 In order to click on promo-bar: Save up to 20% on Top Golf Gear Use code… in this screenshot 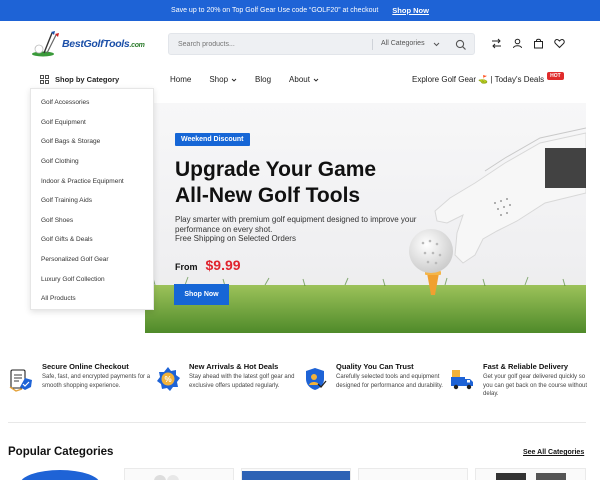, I will do `click(300, 10)`.